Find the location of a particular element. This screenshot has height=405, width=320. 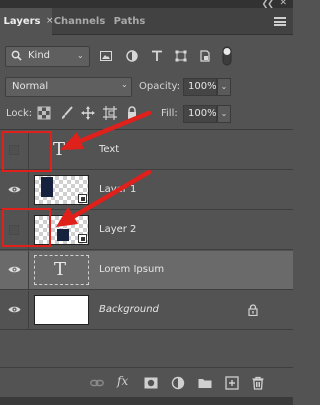

add-layer-mask-icon is located at coordinates (151, 383).